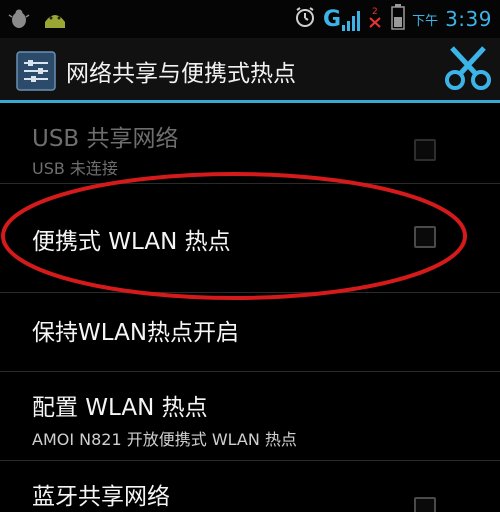 This screenshot has height=512, width=500. Describe the element at coordinates (38, 21) in the screenshot. I see `status-bar-notifications` at that location.